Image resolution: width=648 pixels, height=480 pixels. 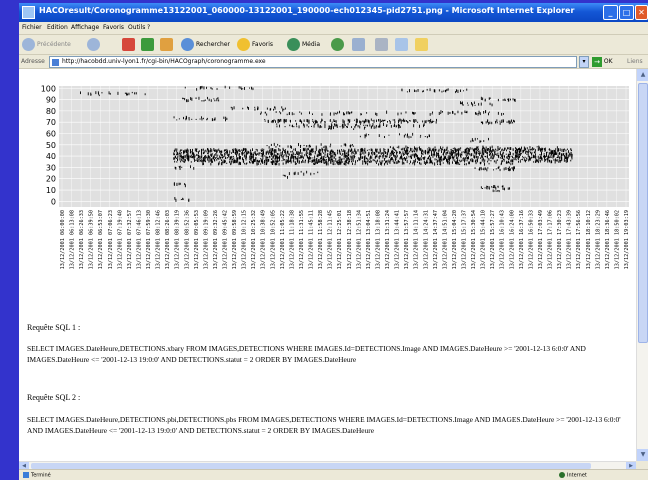 I want to click on search-button: Rechercher, so click(x=205, y=45).